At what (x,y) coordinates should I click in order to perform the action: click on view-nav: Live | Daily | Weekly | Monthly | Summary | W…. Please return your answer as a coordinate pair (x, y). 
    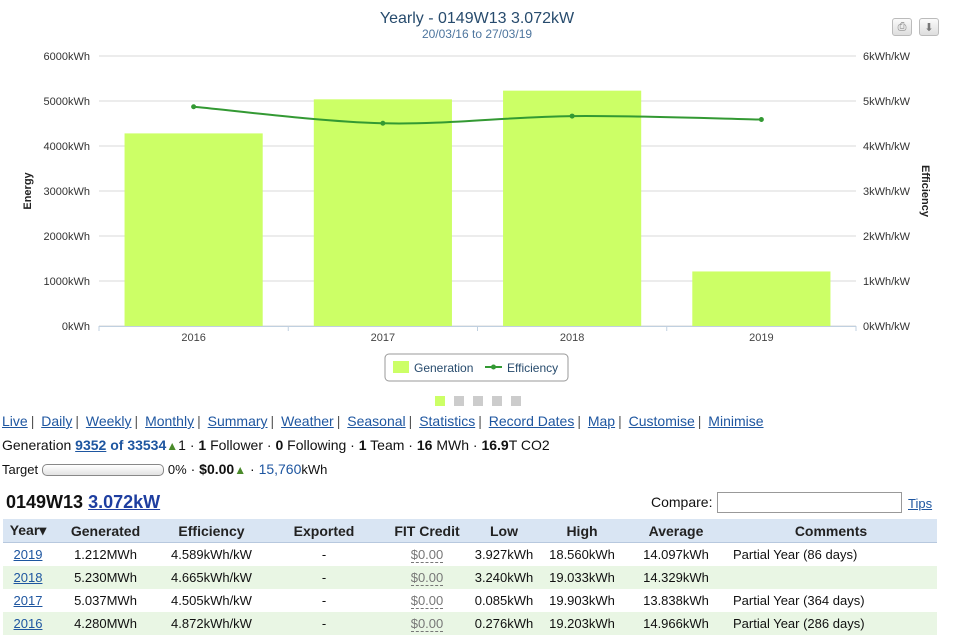
    Looking at the image, I should click on (383, 421).